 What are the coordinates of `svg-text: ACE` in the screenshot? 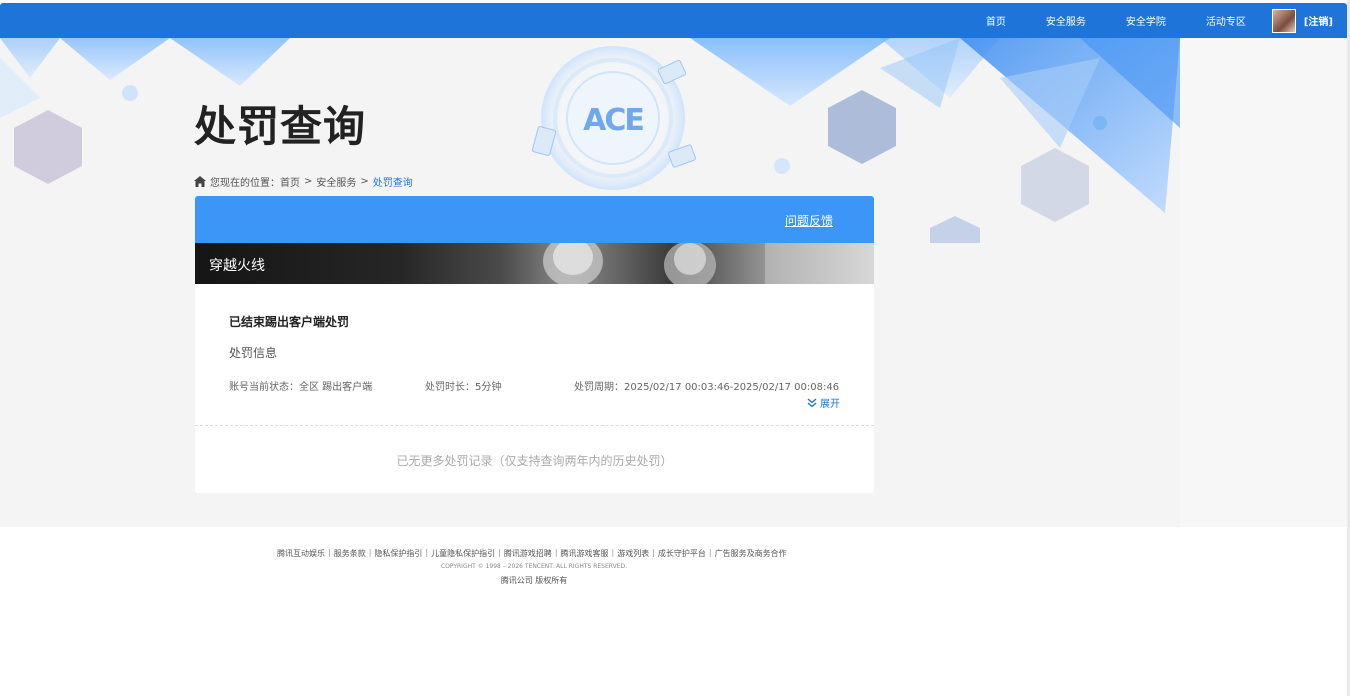 It's located at (613, 120).